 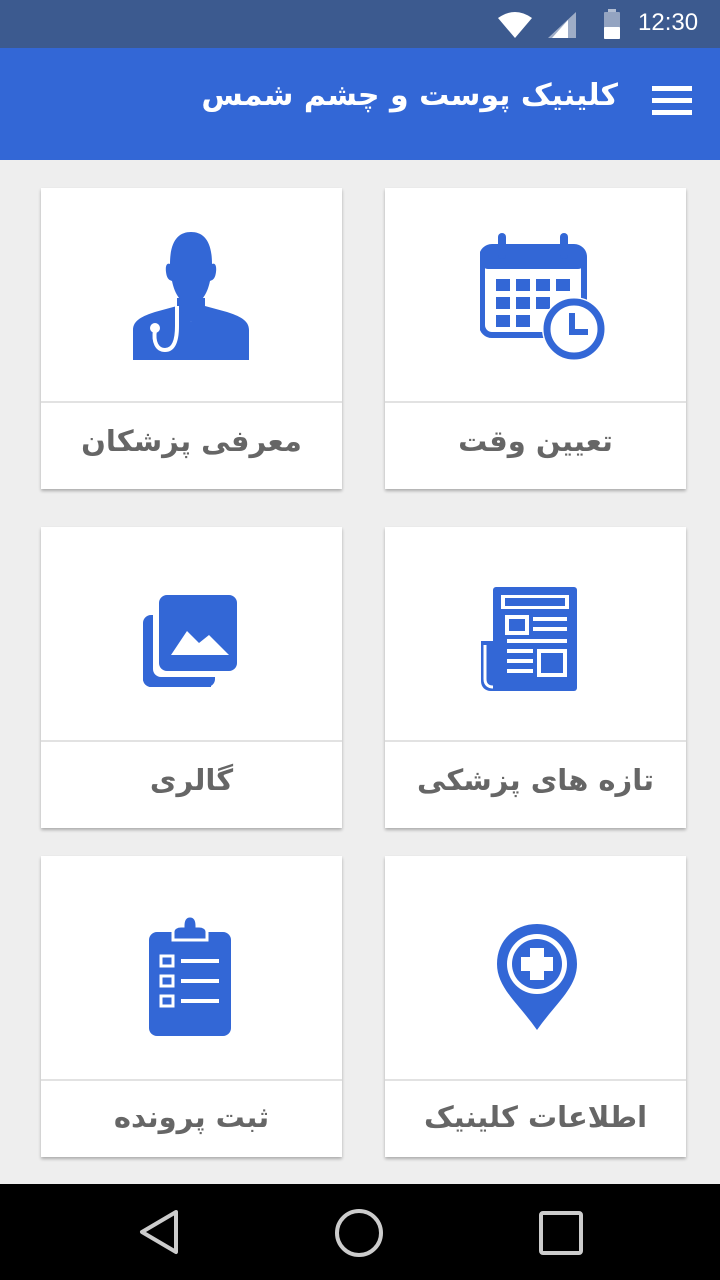 What do you see at coordinates (191, 780) in the screenshot?
I see `tile-label: گالری` at bounding box center [191, 780].